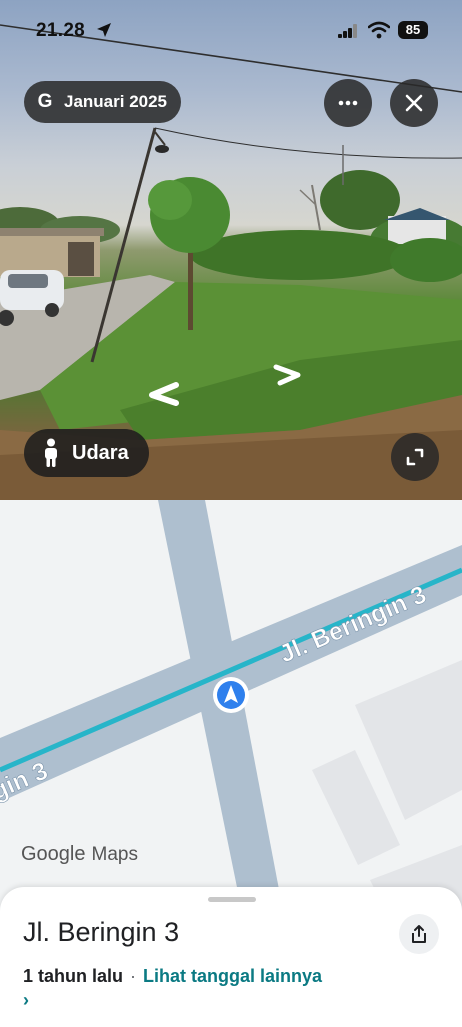  Describe the element at coordinates (347, 31) in the screenshot. I see `cellular-signal-icon` at that location.